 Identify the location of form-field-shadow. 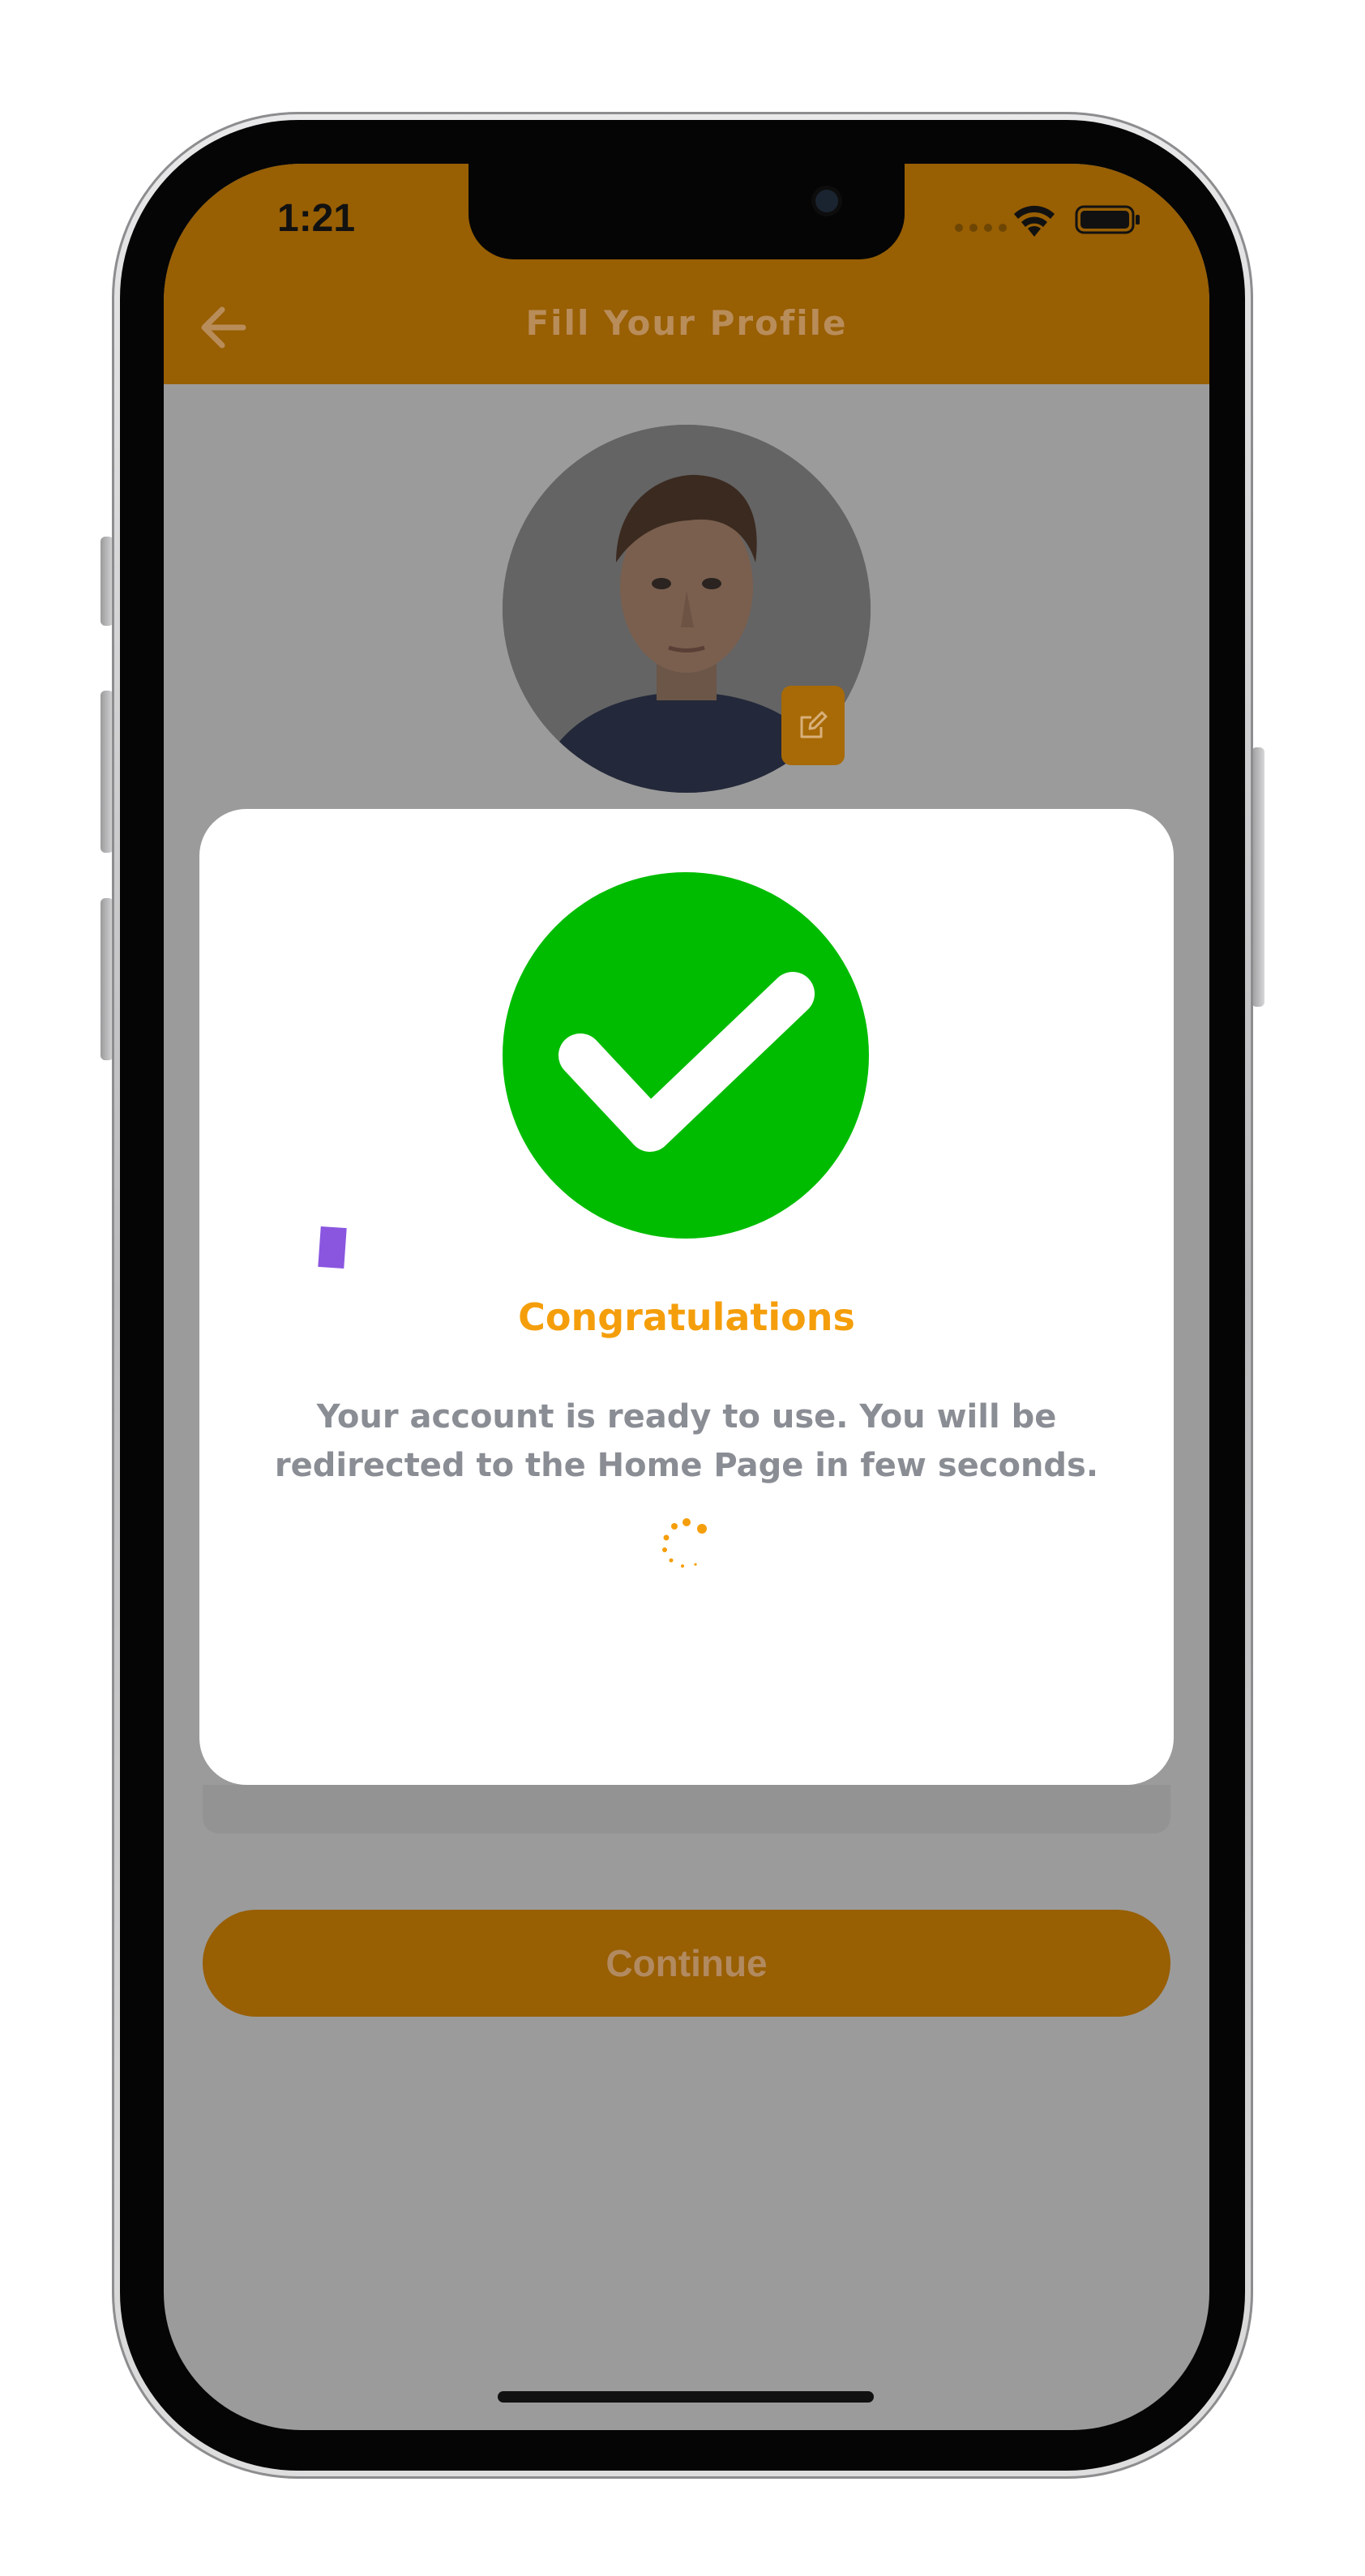
(686, 1809).